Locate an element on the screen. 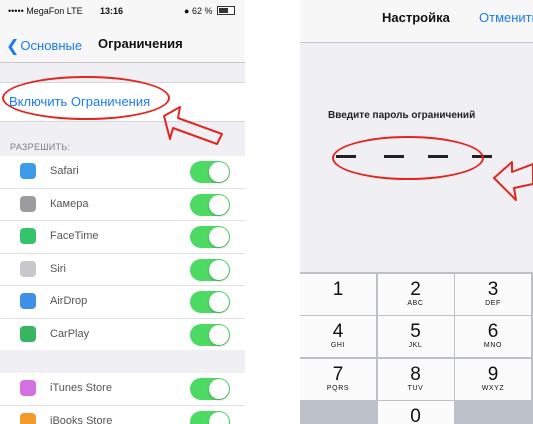 This screenshot has height=424, width=533. keypad-key-4: 4 GHI is located at coordinates (338, 336).